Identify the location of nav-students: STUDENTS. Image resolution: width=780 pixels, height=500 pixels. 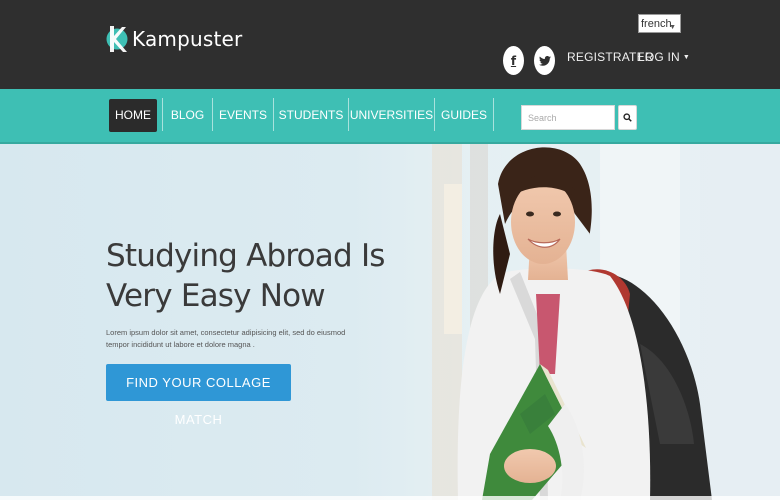
(311, 115).